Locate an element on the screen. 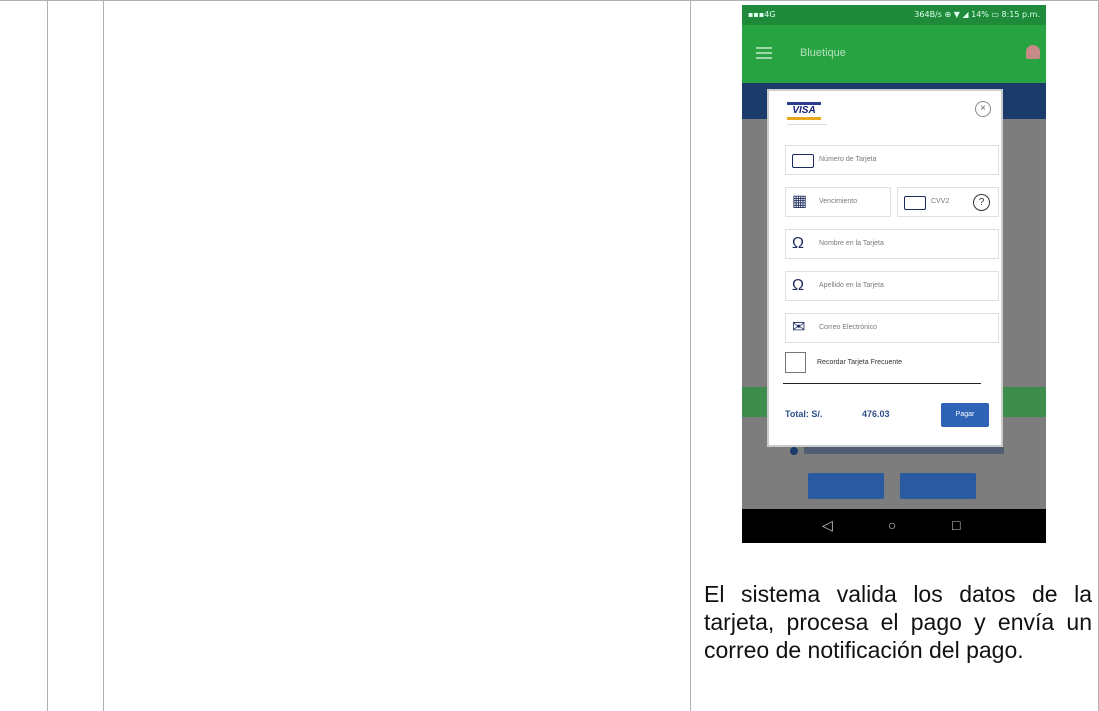  expiry-placeholder: Vencimiento is located at coordinates (838, 201).